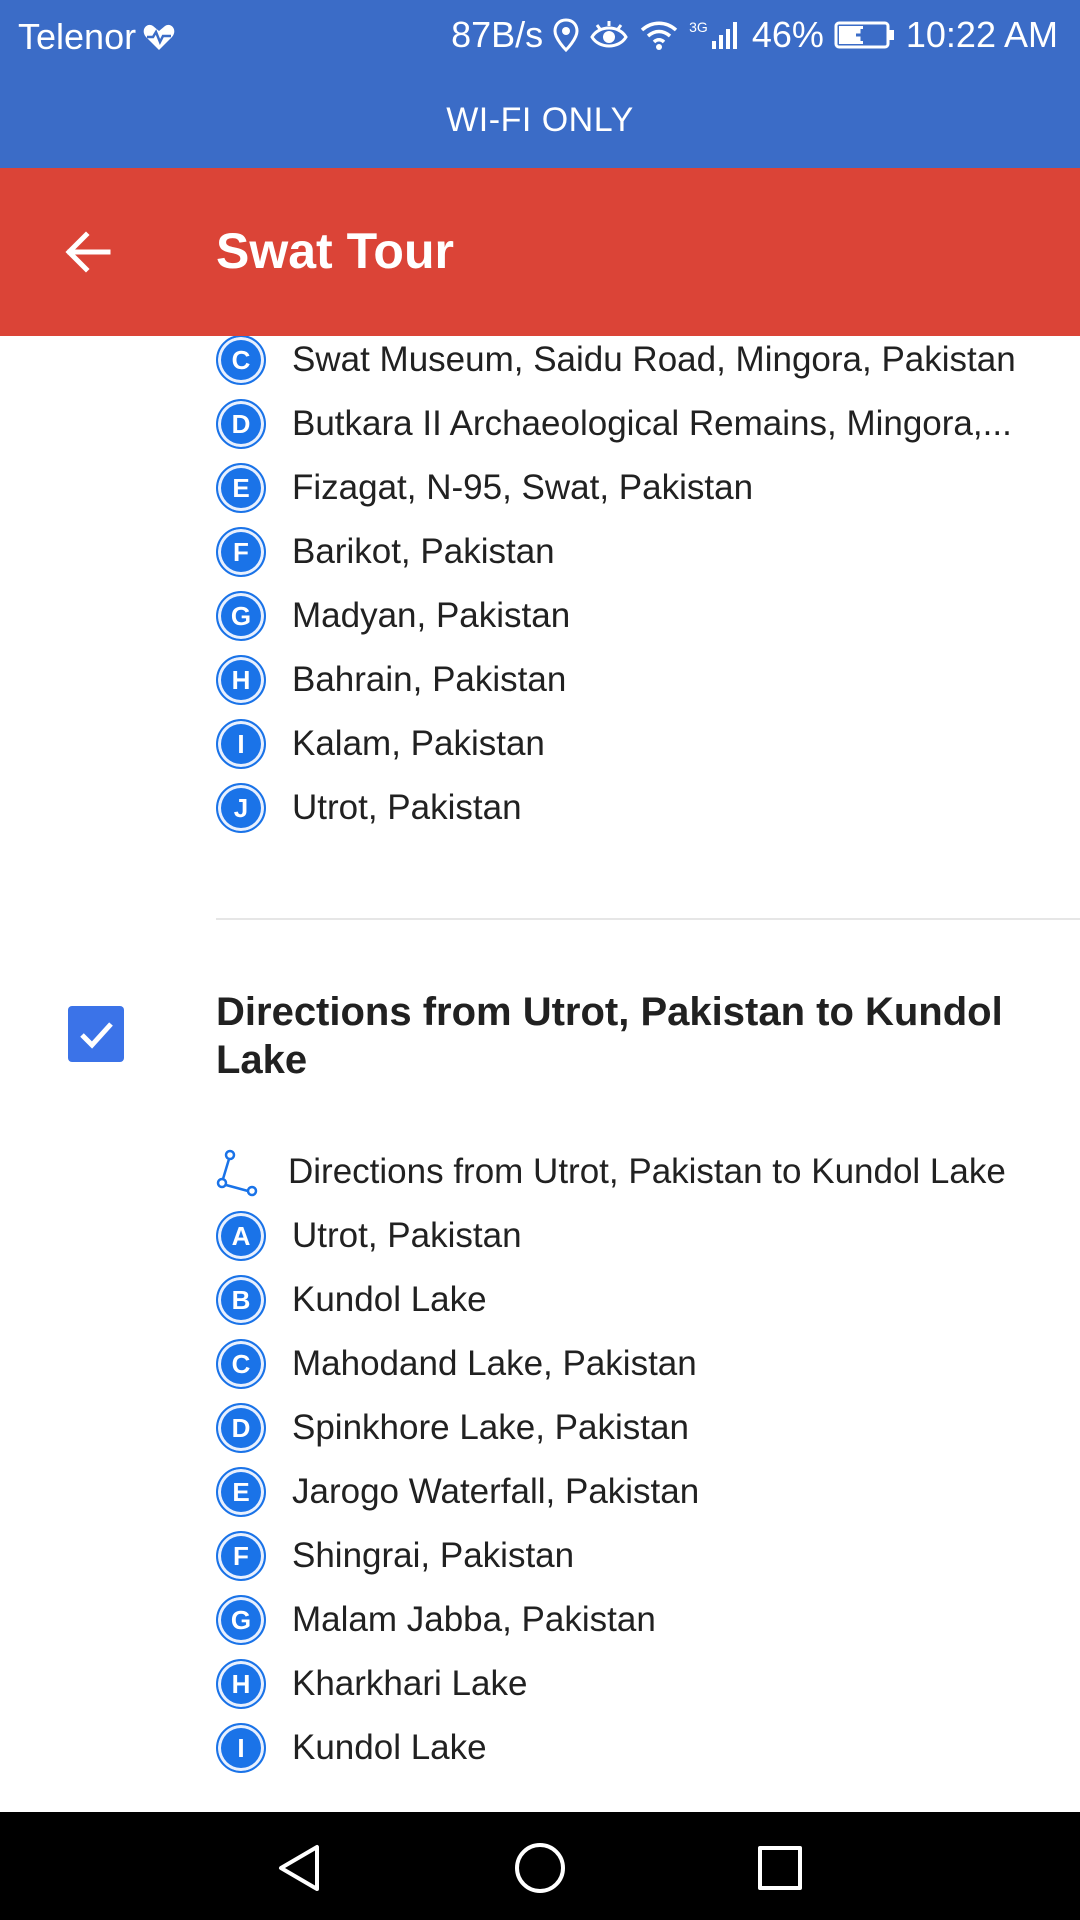 This screenshot has height=1920, width=1080. I want to click on system-nav-bar, so click(540, 1866).